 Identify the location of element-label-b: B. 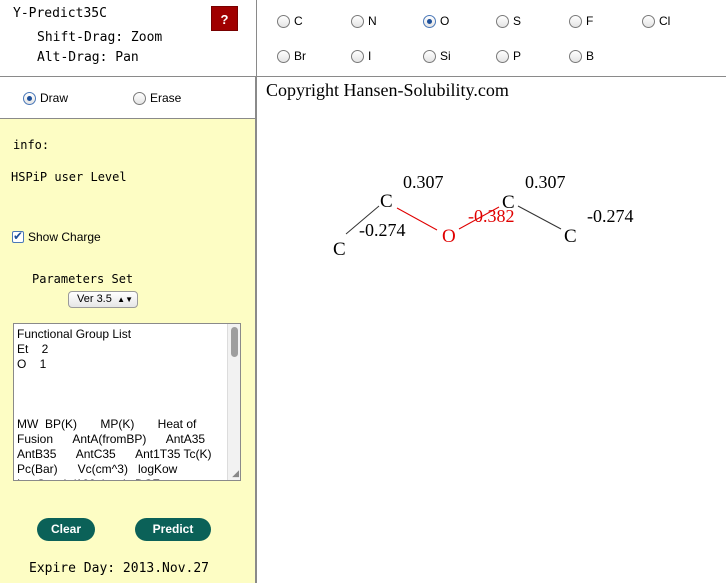
(590, 56).